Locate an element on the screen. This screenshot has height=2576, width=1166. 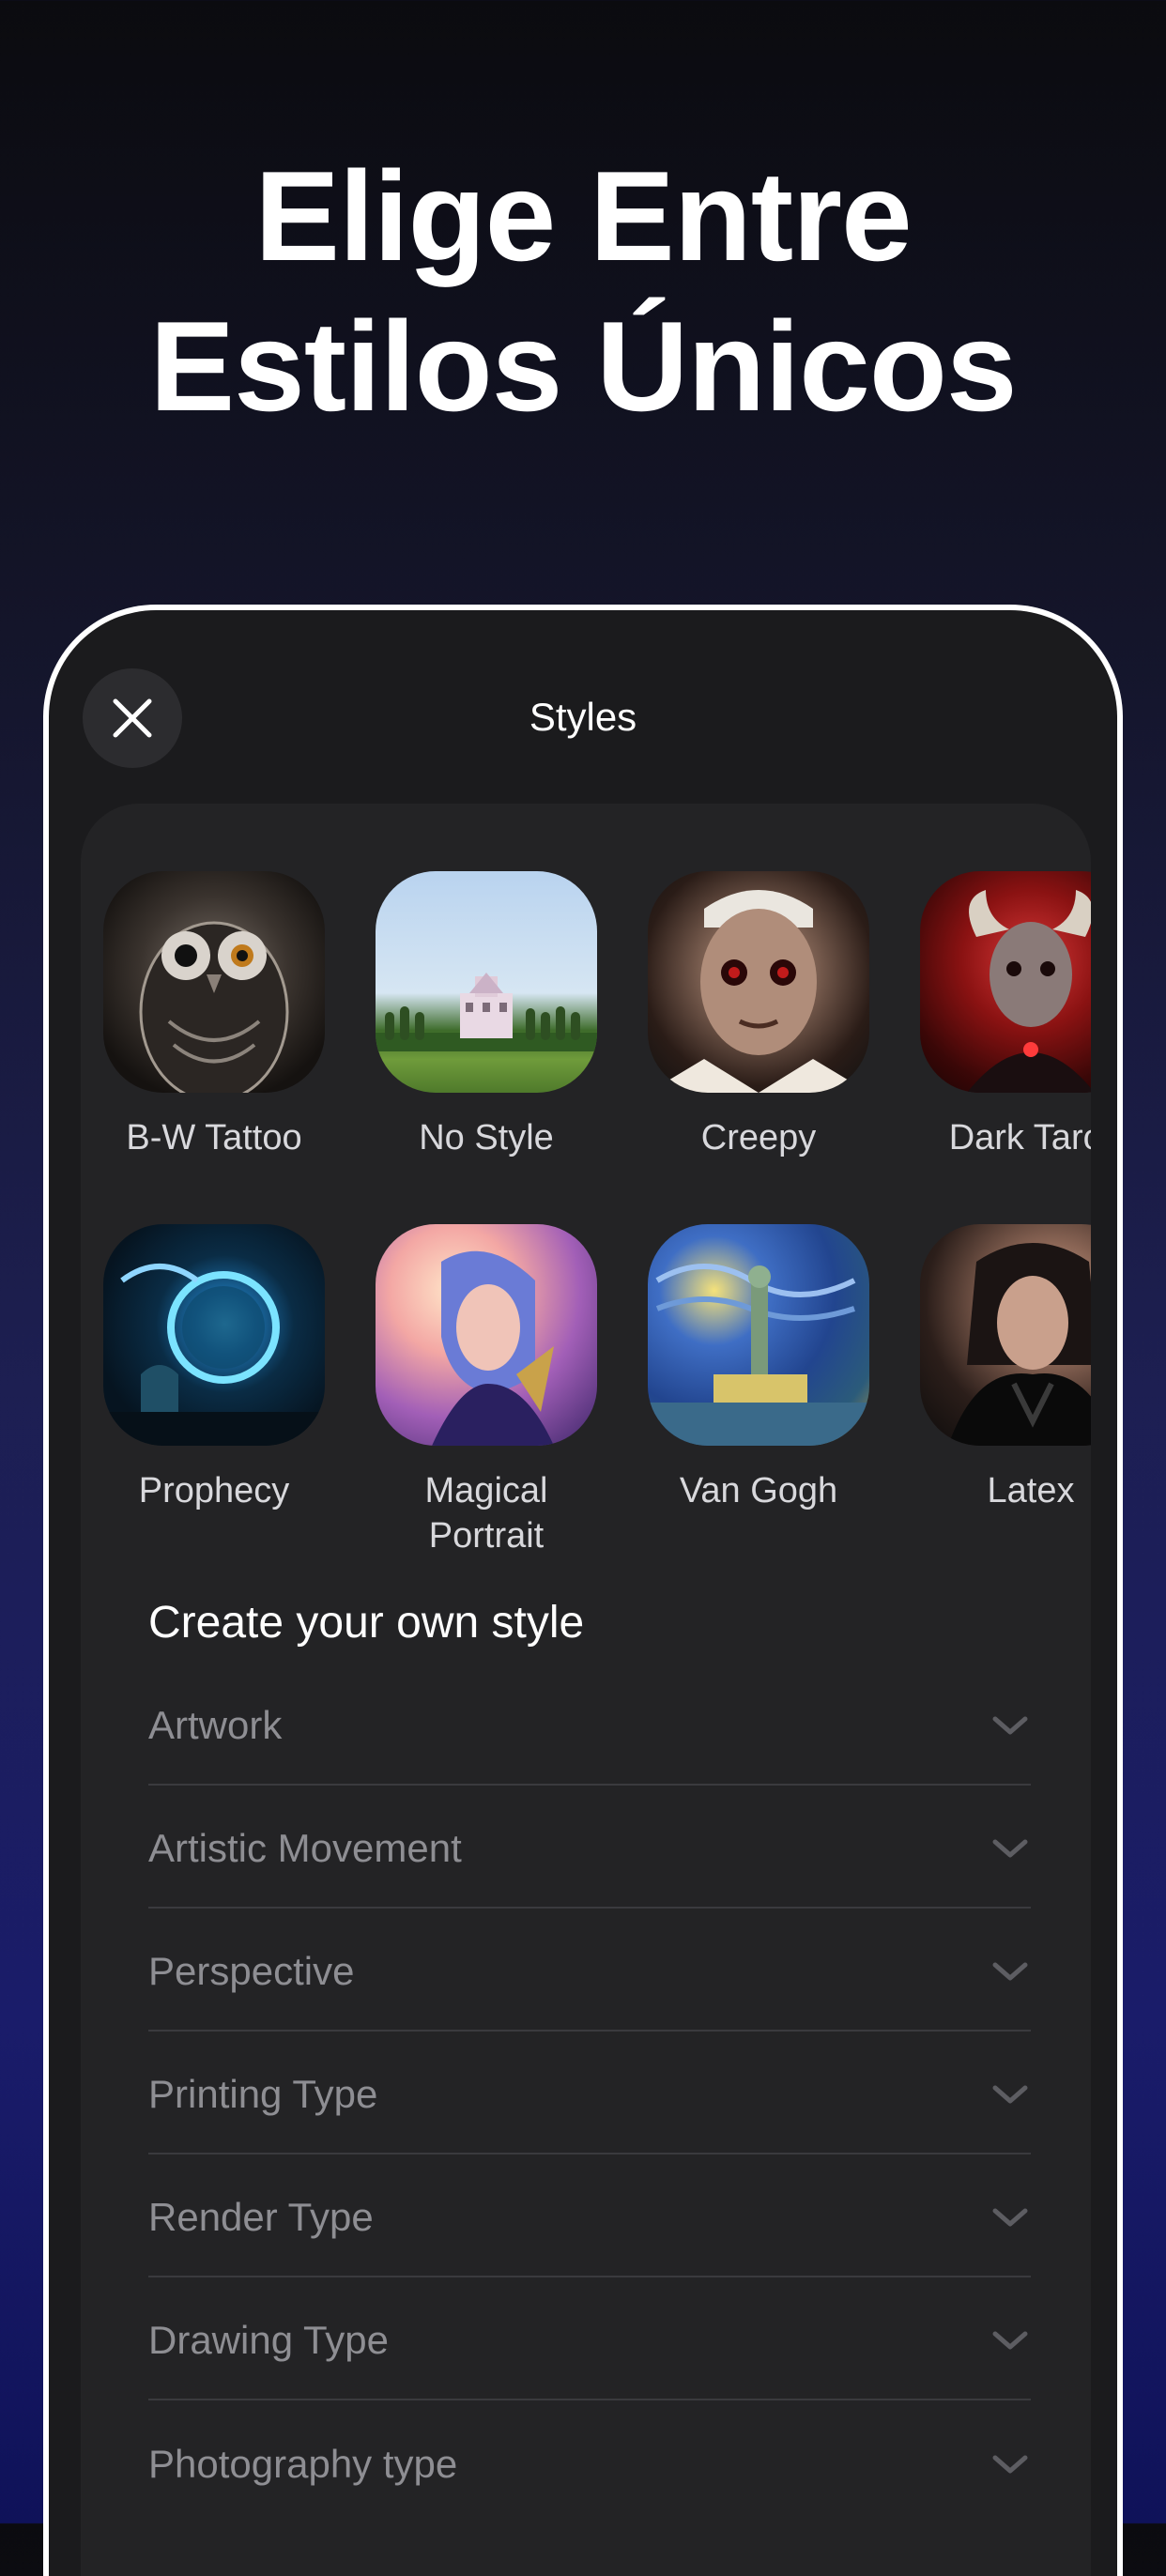
dark-tarot-thumbnail is located at coordinates (1005, 982).